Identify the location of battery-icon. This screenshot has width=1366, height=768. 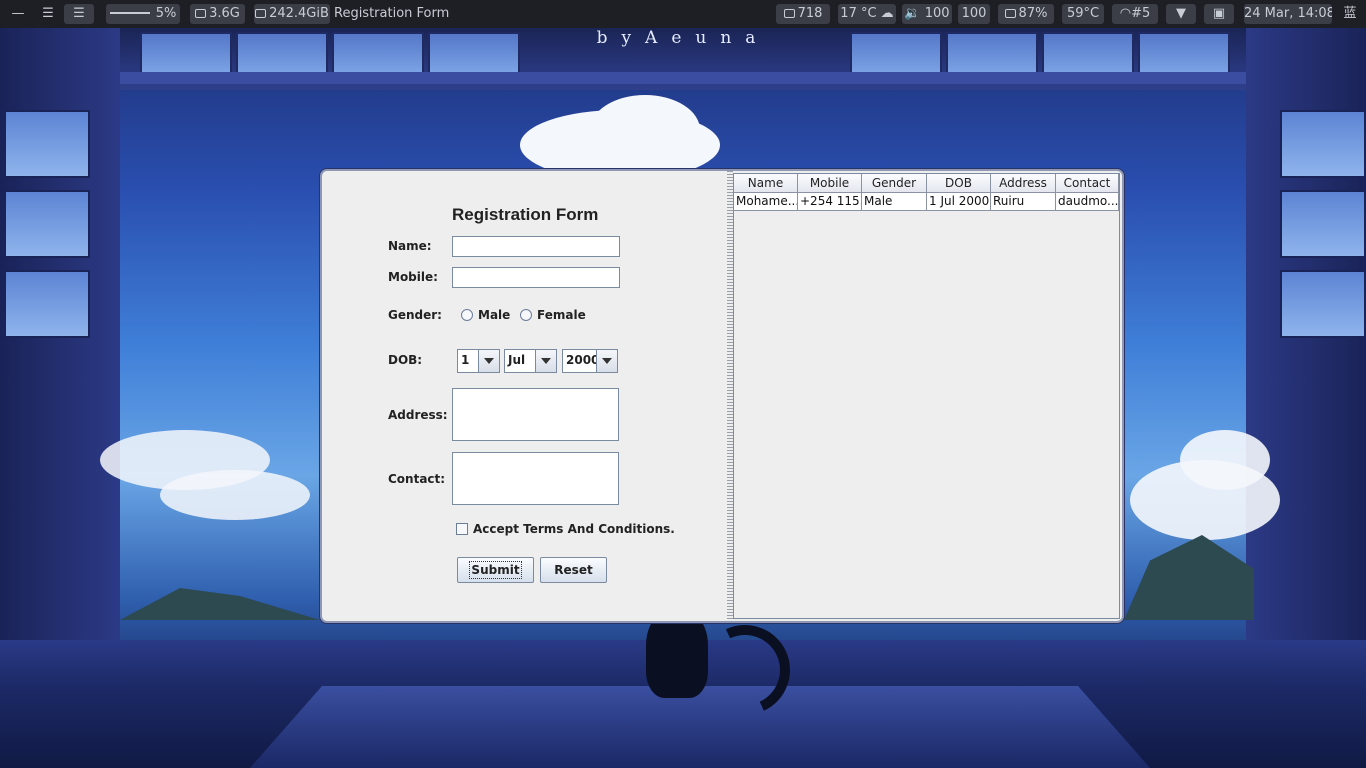
(1010, 13).